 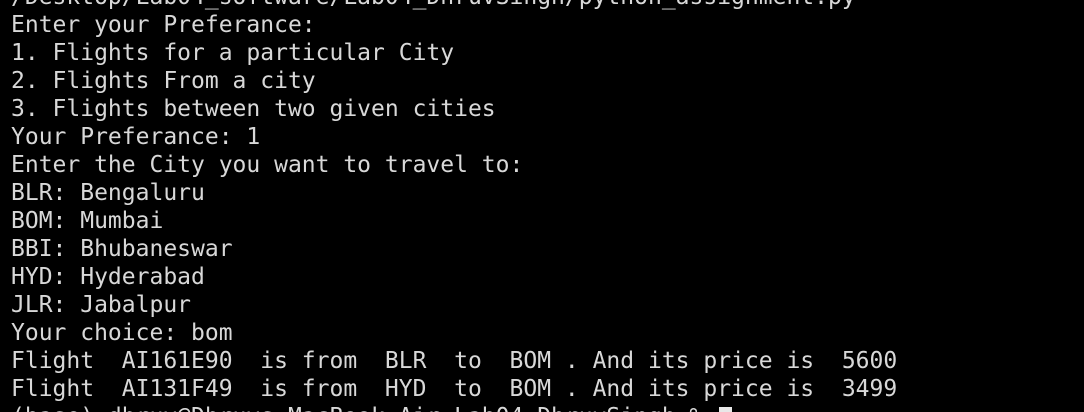 I want to click on menu-option-3: 3. Flights between two given cities, so click(x=253, y=109).